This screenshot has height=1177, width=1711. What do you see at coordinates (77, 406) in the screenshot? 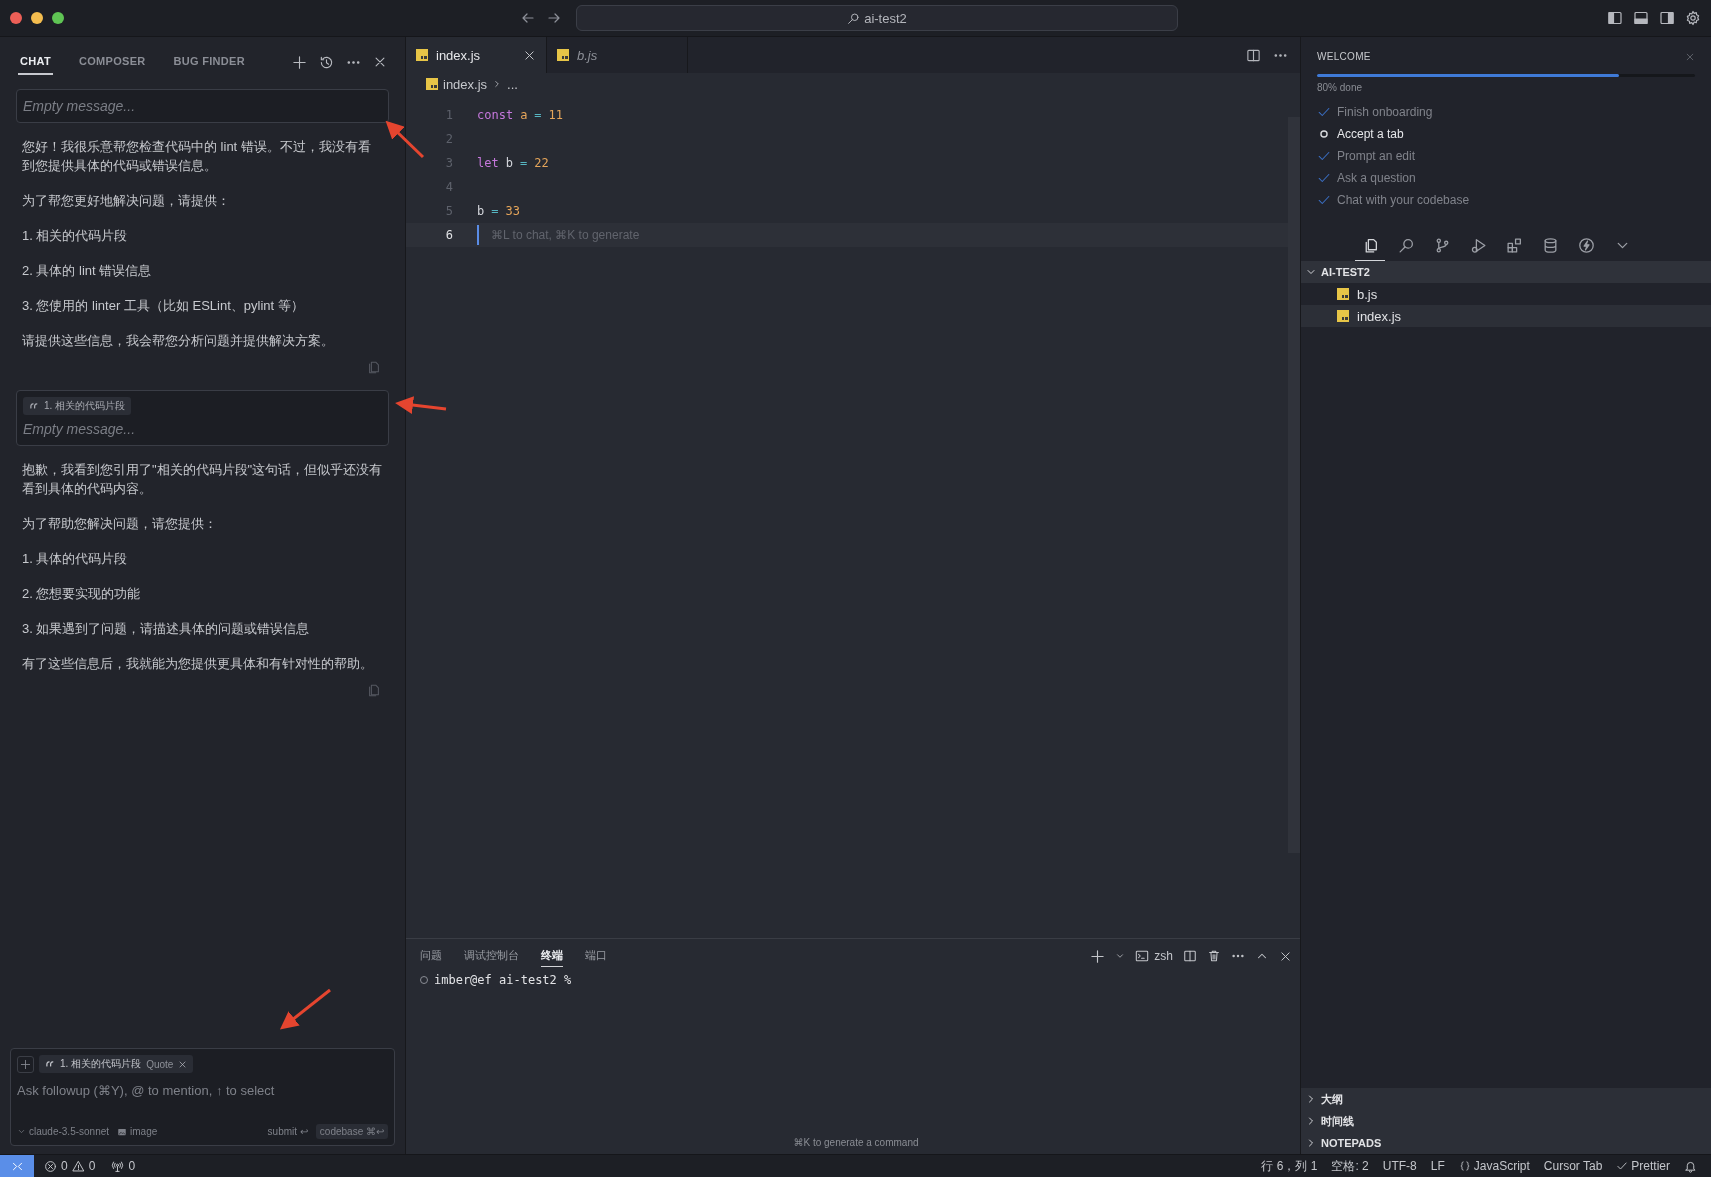
I see `quote-chip: 1. 相关的代码片段` at bounding box center [77, 406].